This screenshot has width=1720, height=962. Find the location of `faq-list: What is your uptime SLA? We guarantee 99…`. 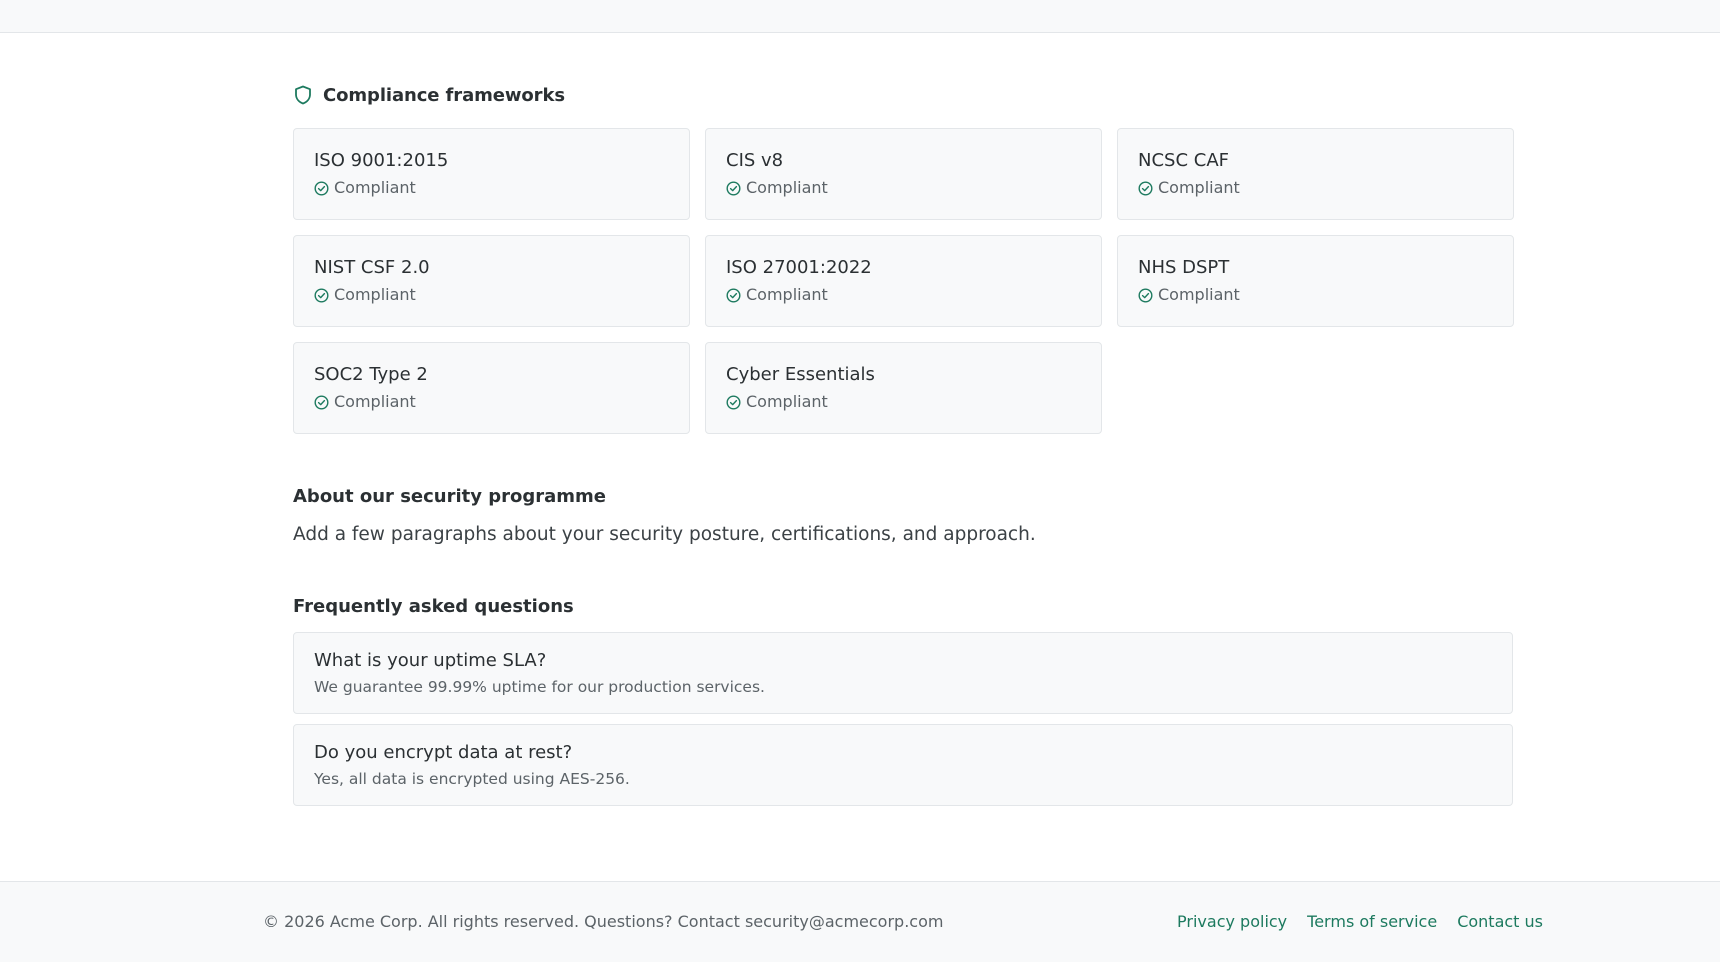

faq-list: What is your uptime SLA? We guarantee 99… is located at coordinates (903, 719).